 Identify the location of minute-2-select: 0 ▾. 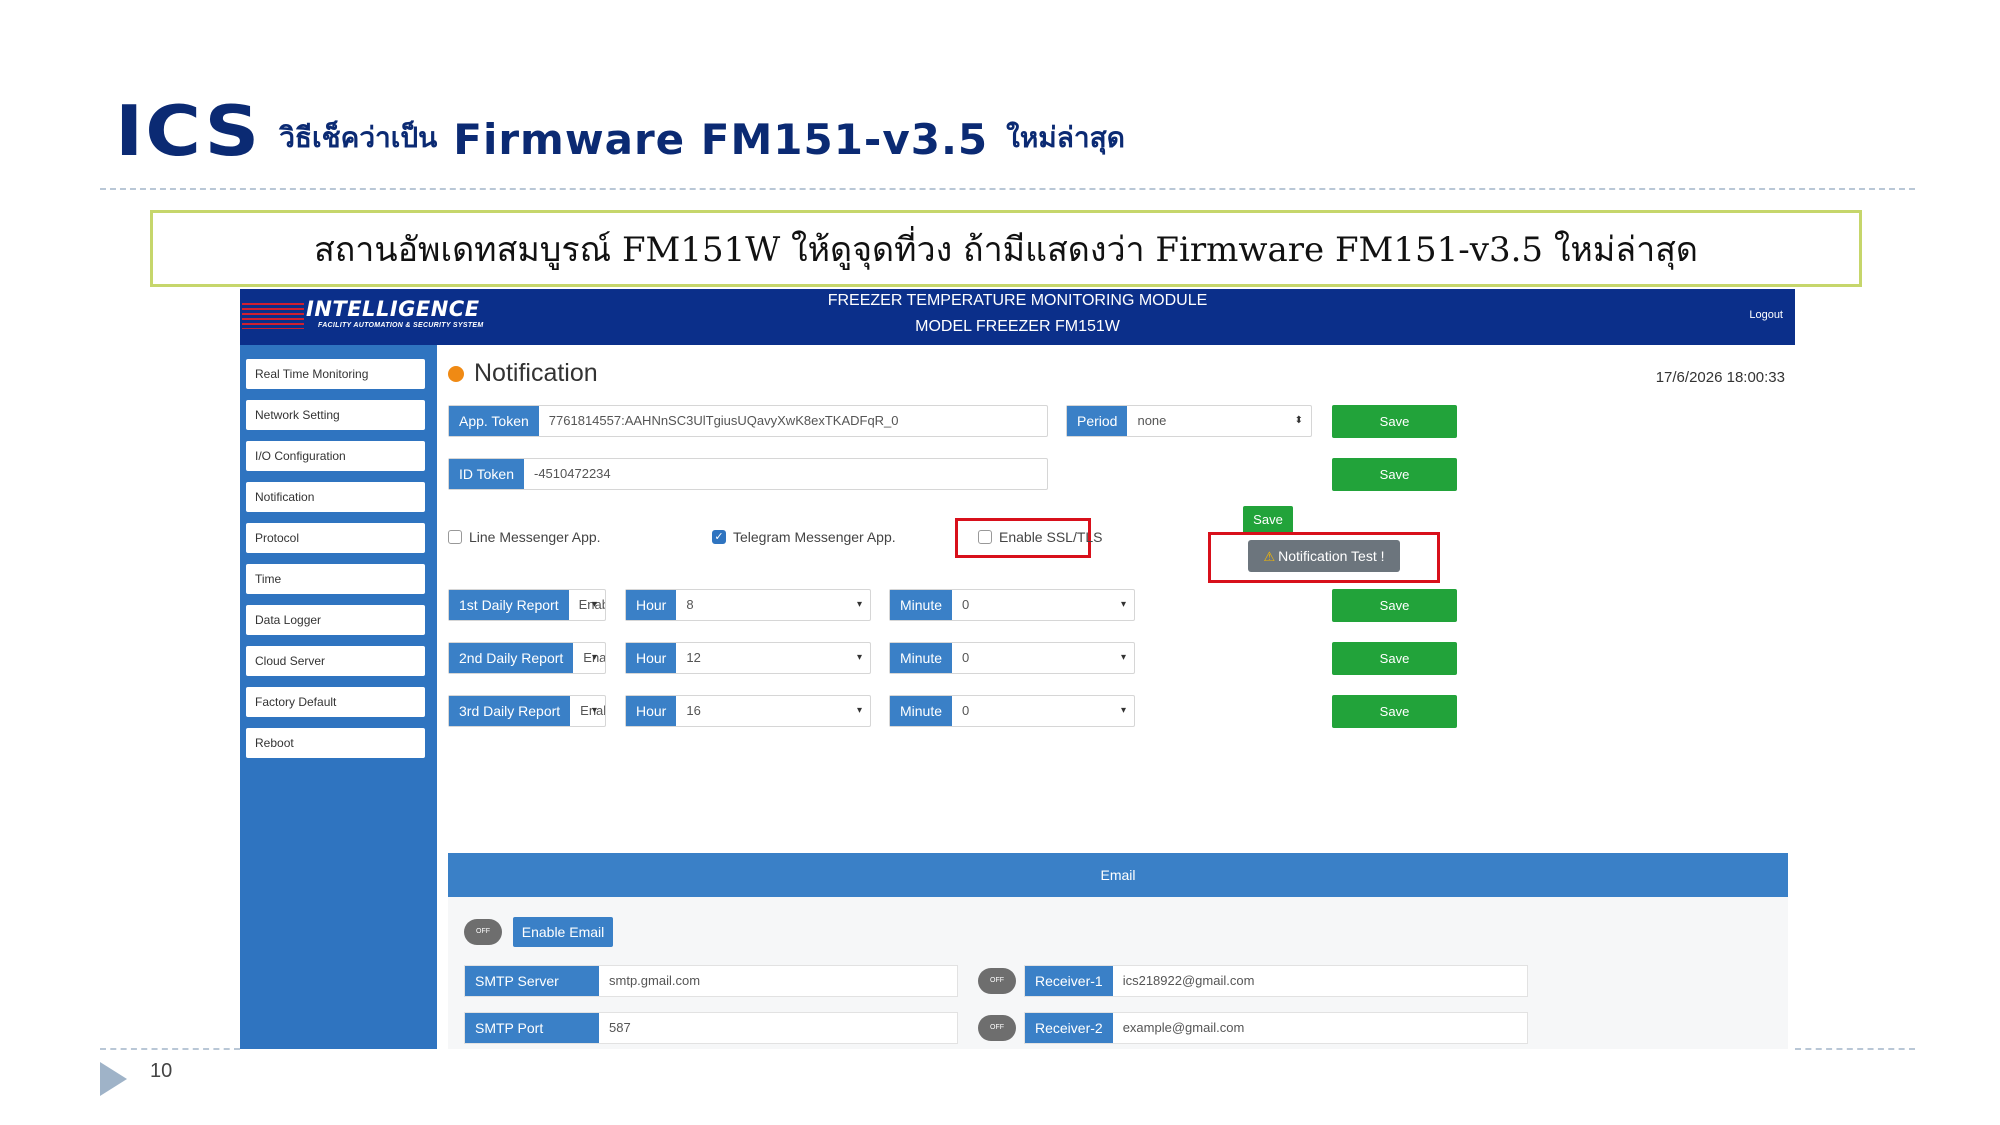
(1043, 658).